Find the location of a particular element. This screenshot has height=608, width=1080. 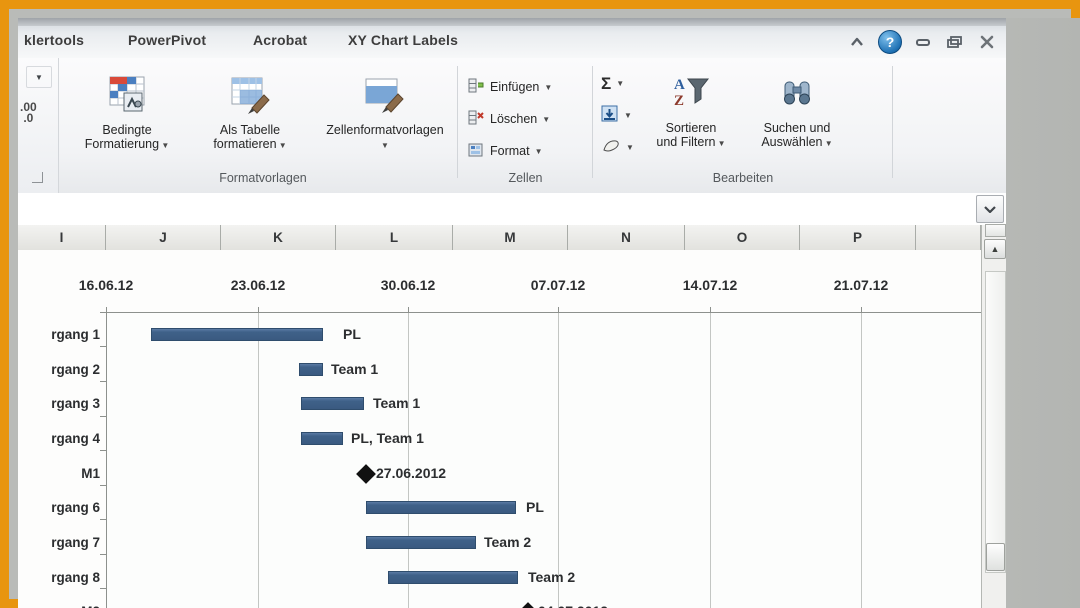

suchen-und-auswaehlen-button: Suchen und Auswählen ▼ is located at coordinates (797, 112).